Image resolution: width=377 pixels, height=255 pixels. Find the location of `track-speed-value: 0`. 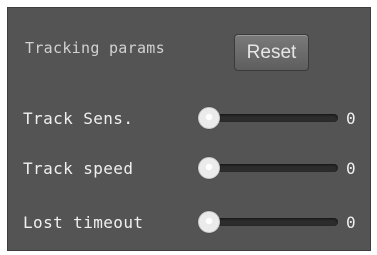

track-speed-value: 0 is located at coordinates (351, 168).